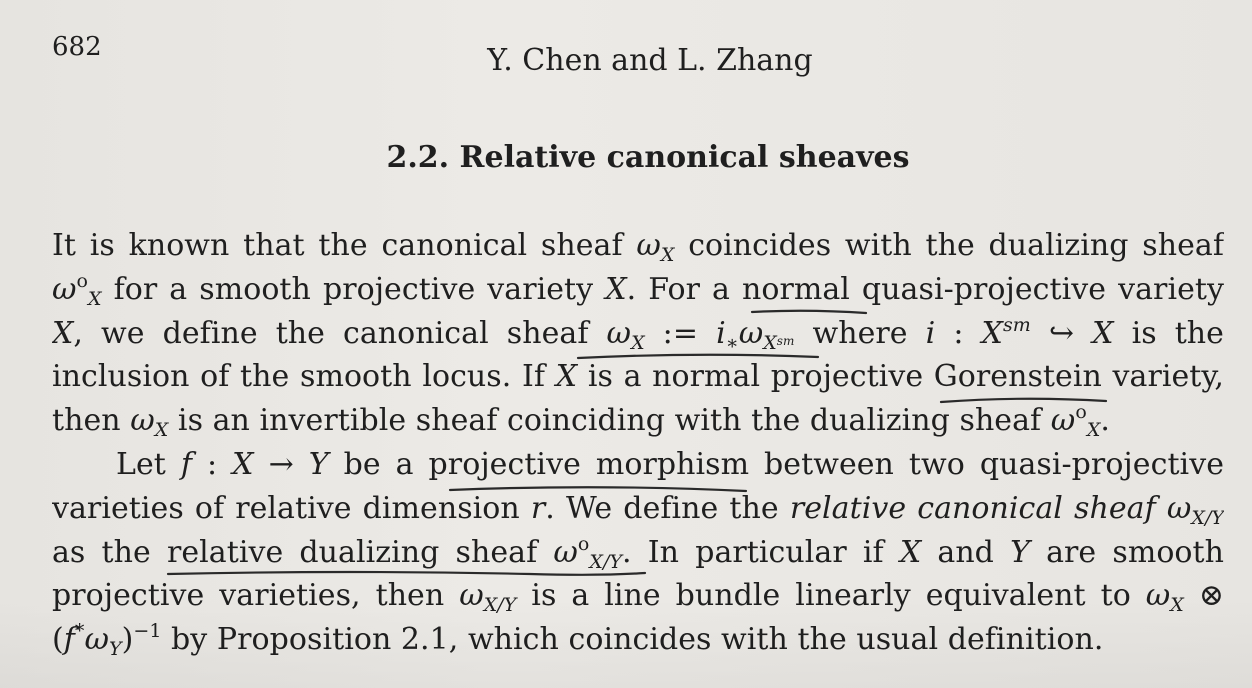 The image size is (1252, 688). I want to click on math-operator: →, so click(281, 464).